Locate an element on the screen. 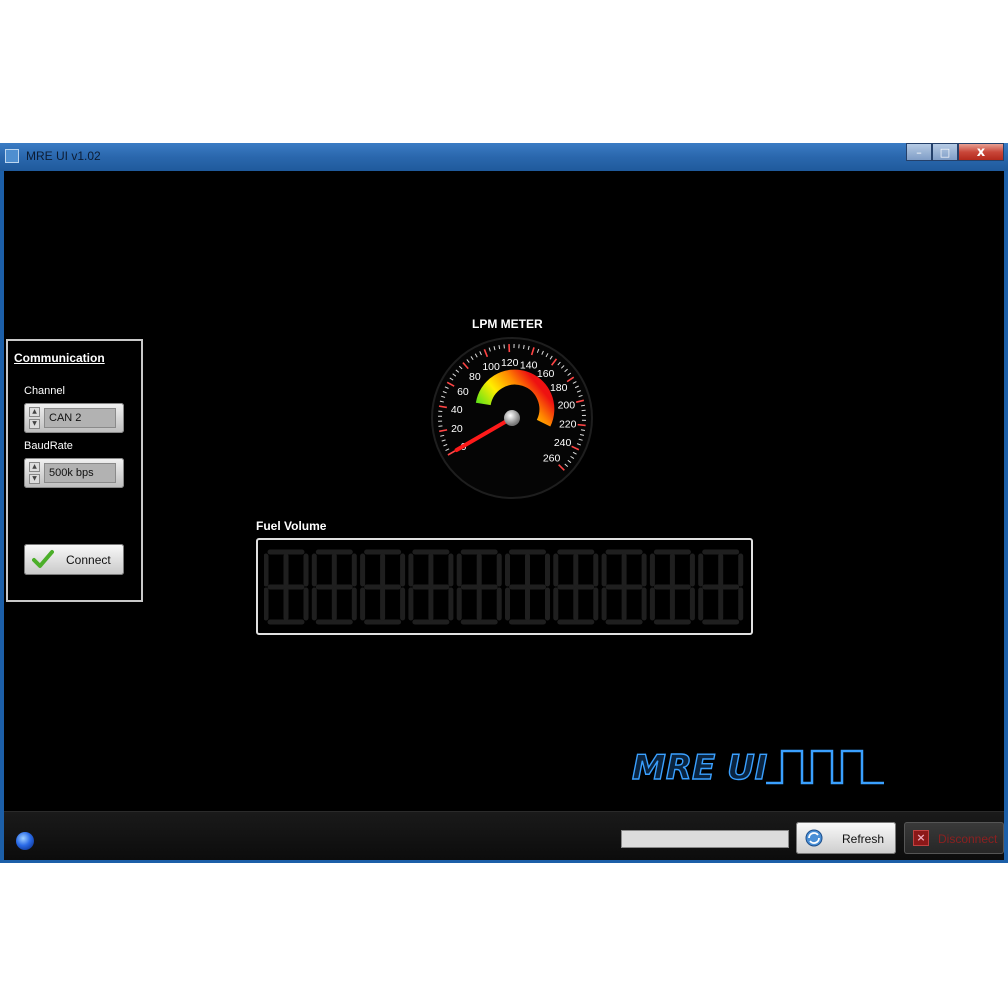  app-icon is located at coordinates (12, 156).